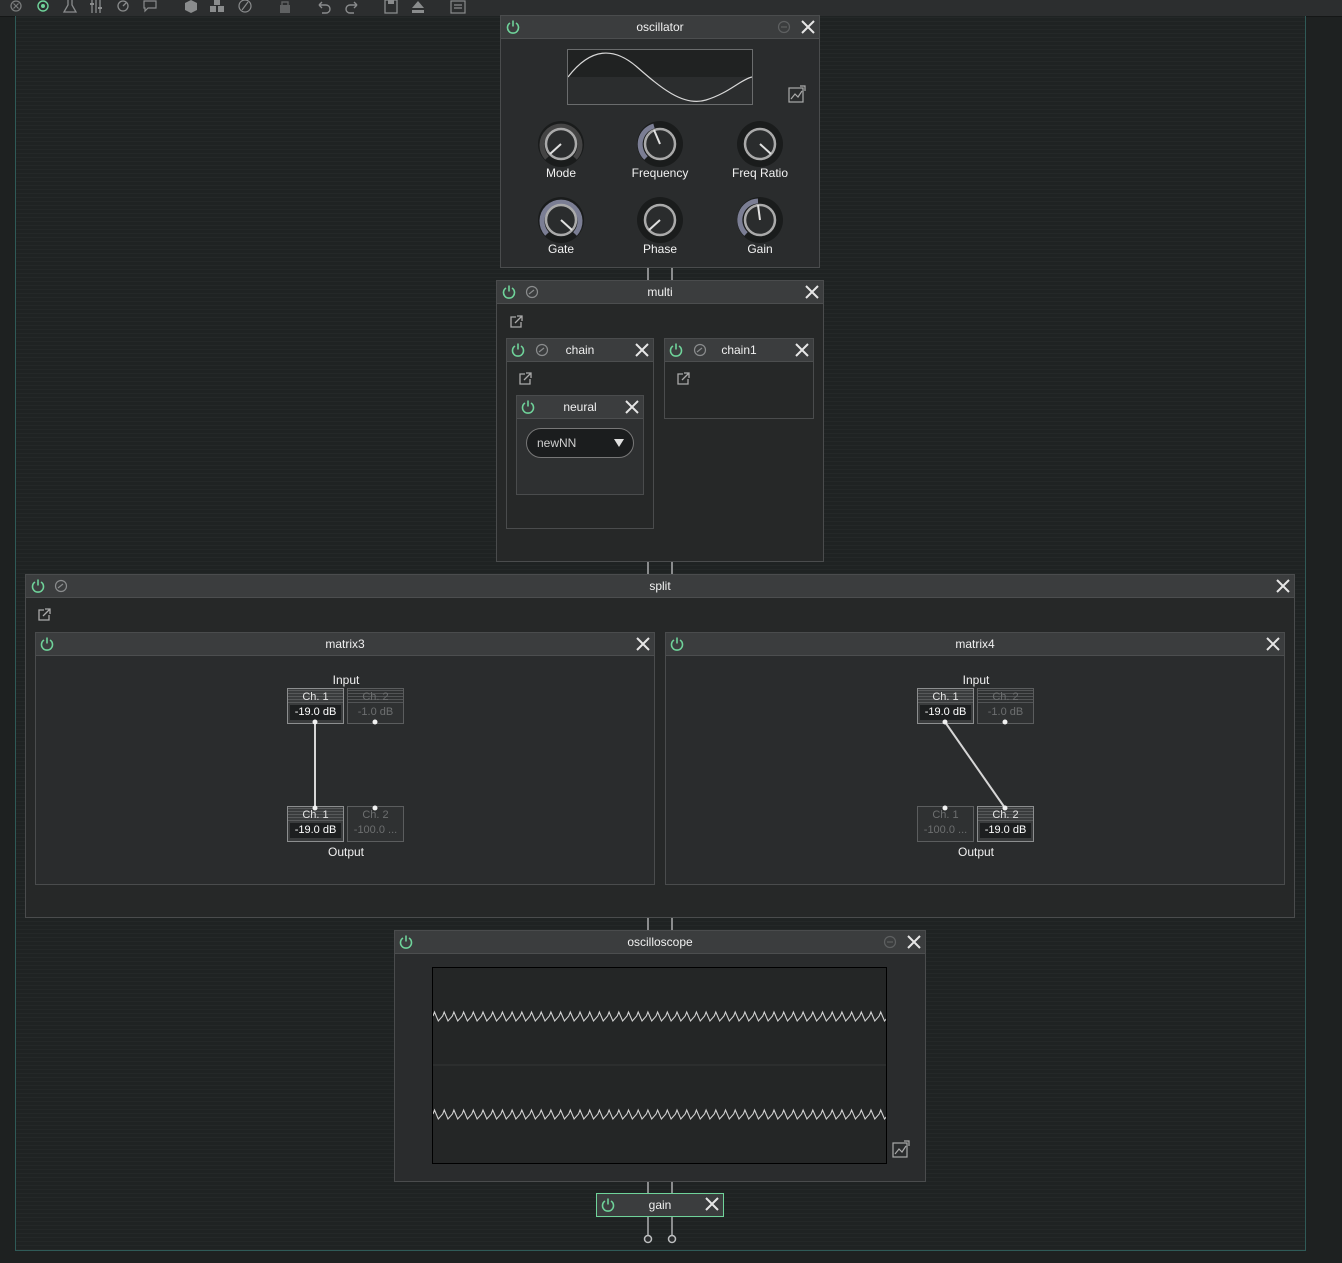 Image resolution: width=1342 pixels, height=1263 pixels. I want to click on matrix3-header: matrix3, so click(345, 644).